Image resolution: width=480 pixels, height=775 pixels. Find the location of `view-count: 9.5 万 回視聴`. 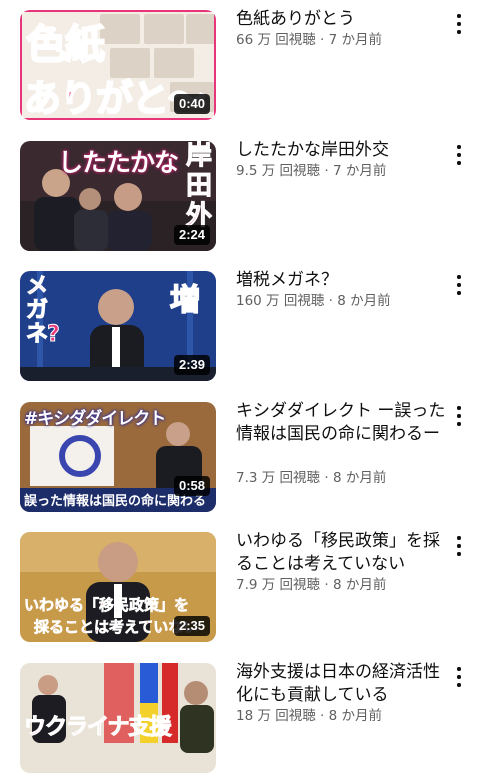

view-count: 9.5 万 回視聴 is located at coordinates (278, 171).